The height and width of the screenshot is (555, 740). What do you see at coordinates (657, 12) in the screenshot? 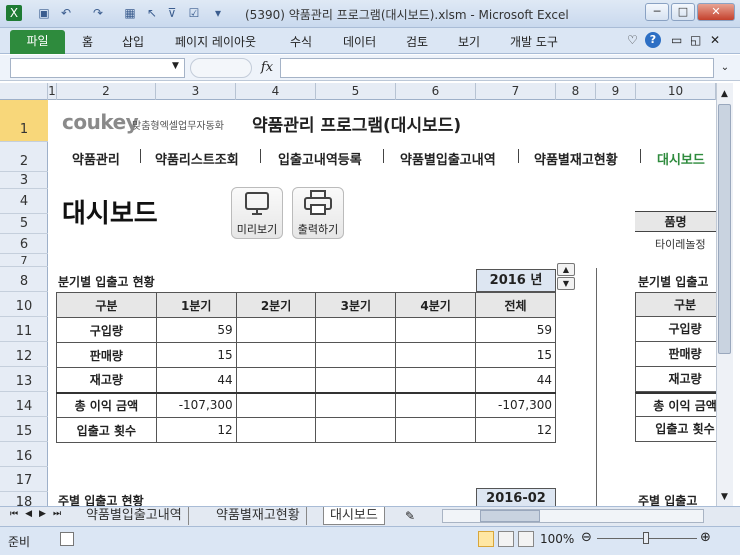
I see `minimize-button: ─` at bounding box center [657, 12].